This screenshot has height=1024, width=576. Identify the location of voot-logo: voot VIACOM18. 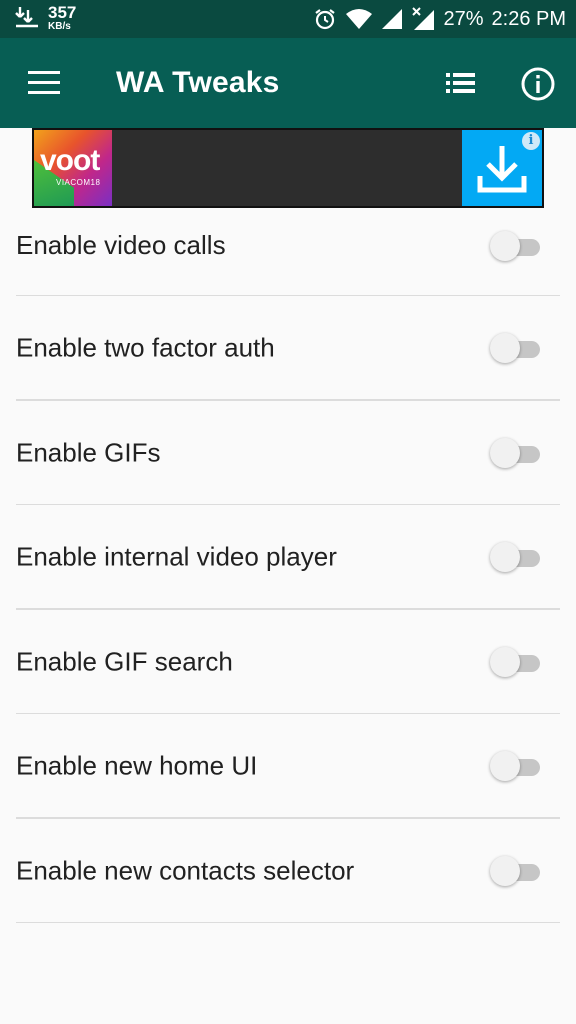
(73, 168).